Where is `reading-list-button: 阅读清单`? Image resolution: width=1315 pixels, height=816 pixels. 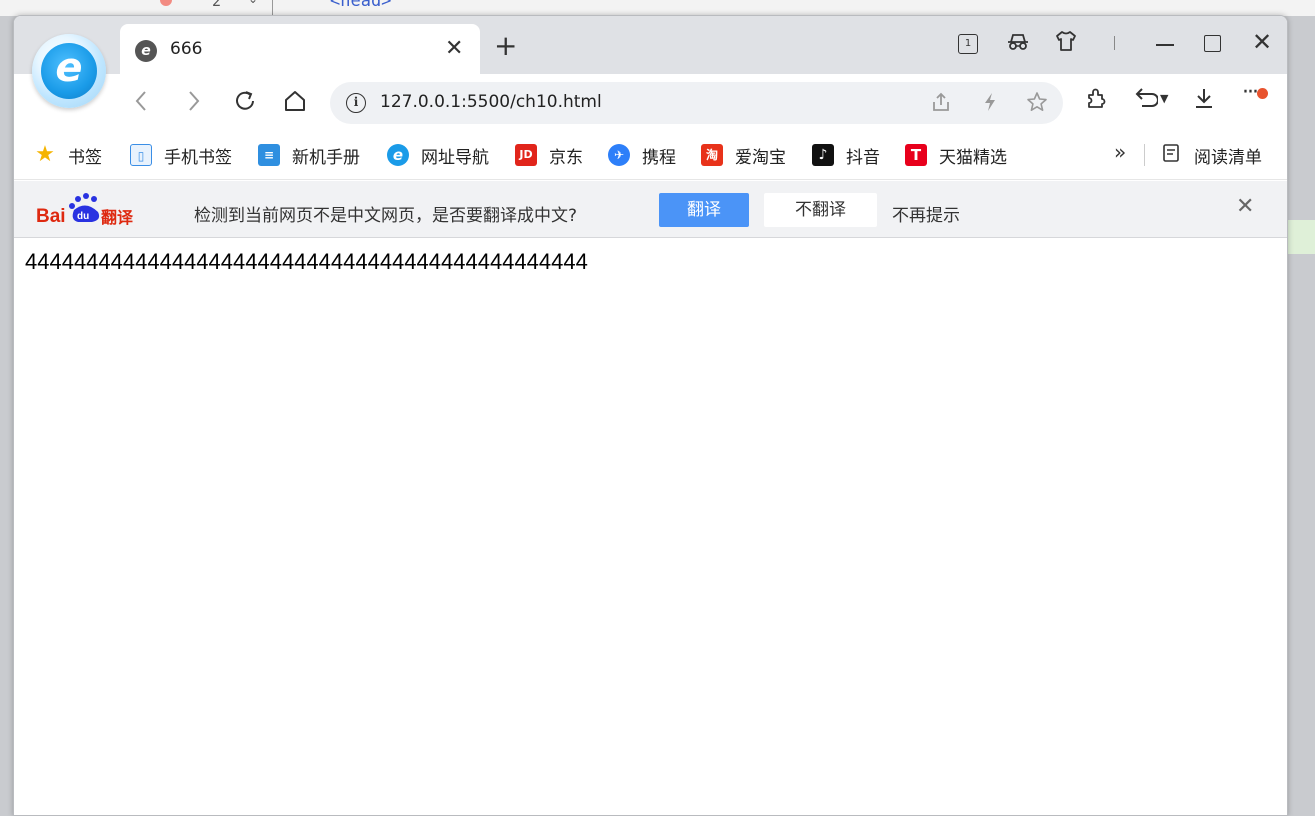
reading-list-button: 阅读清单 is located at coordinates (1212, 155).